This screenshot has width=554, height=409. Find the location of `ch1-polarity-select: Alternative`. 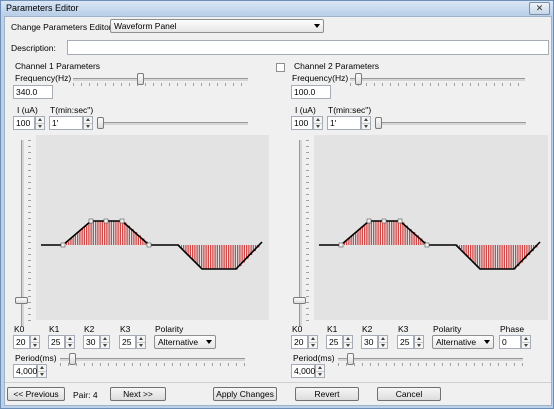

ch1-polarity-select: Alternative is located at coordinates (185, 342).